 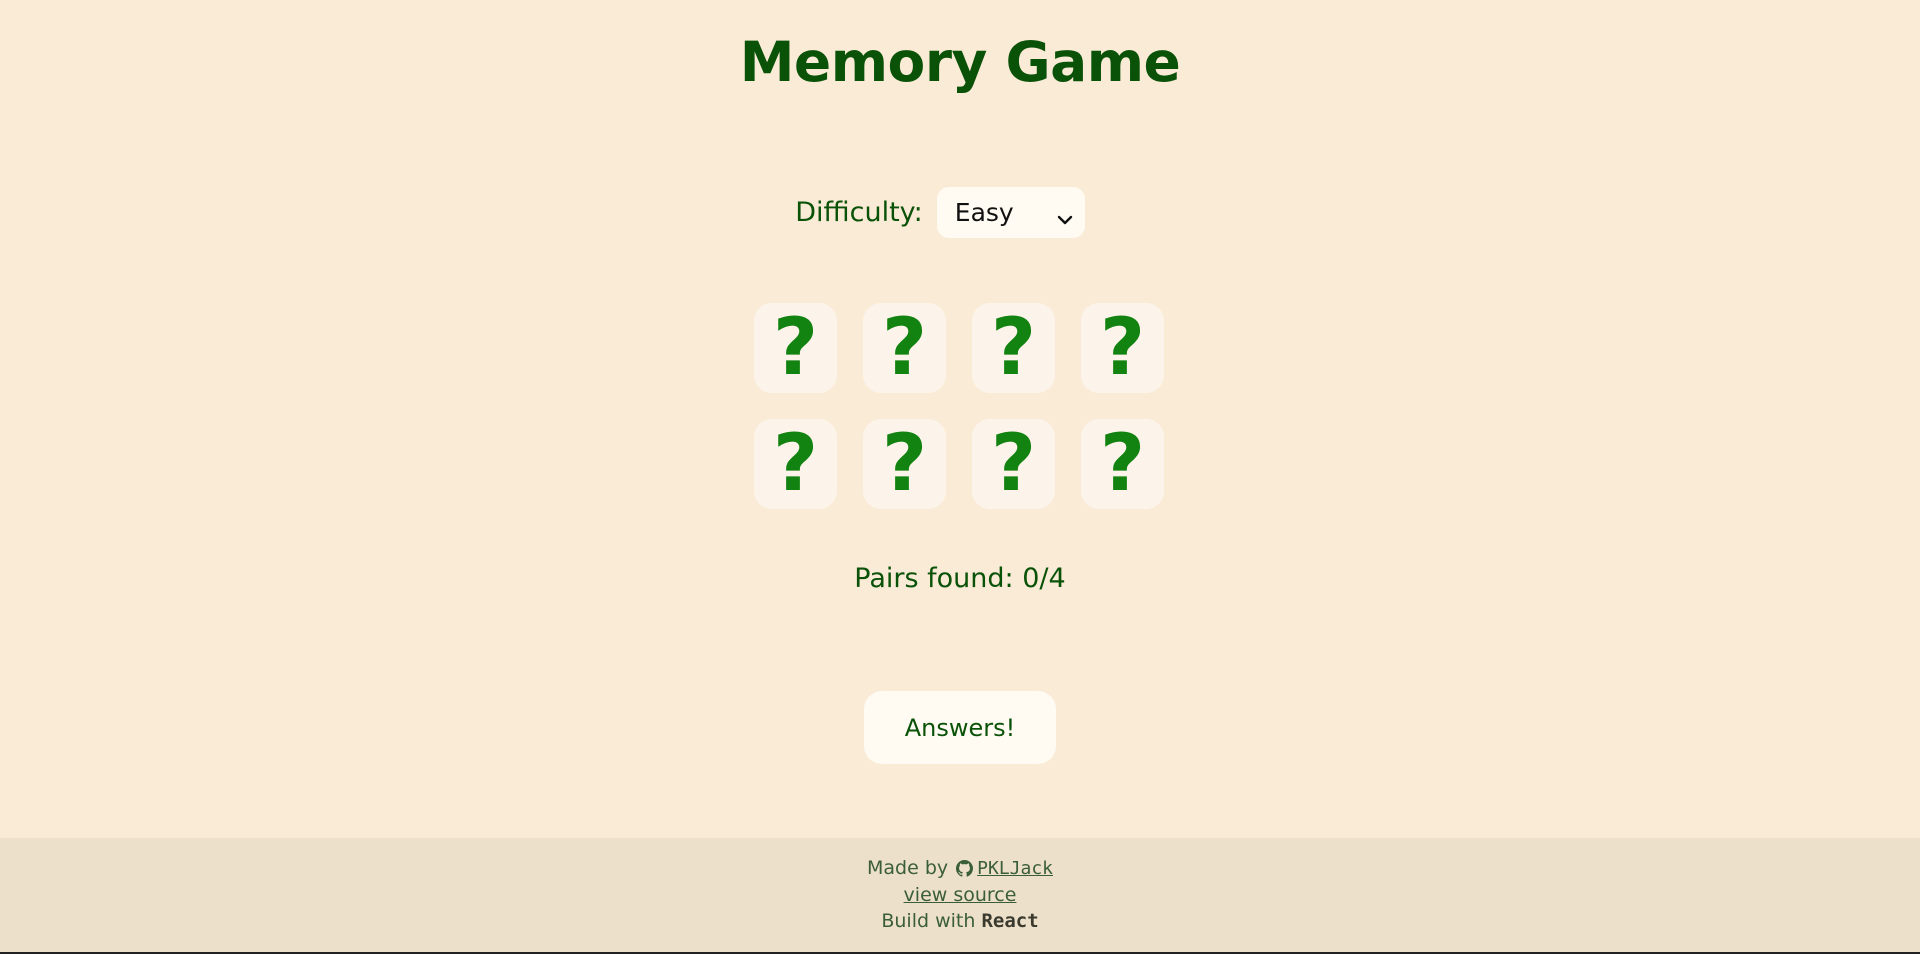 I want to click on difficulty-select: Easy, so click(x=1010, y=212).